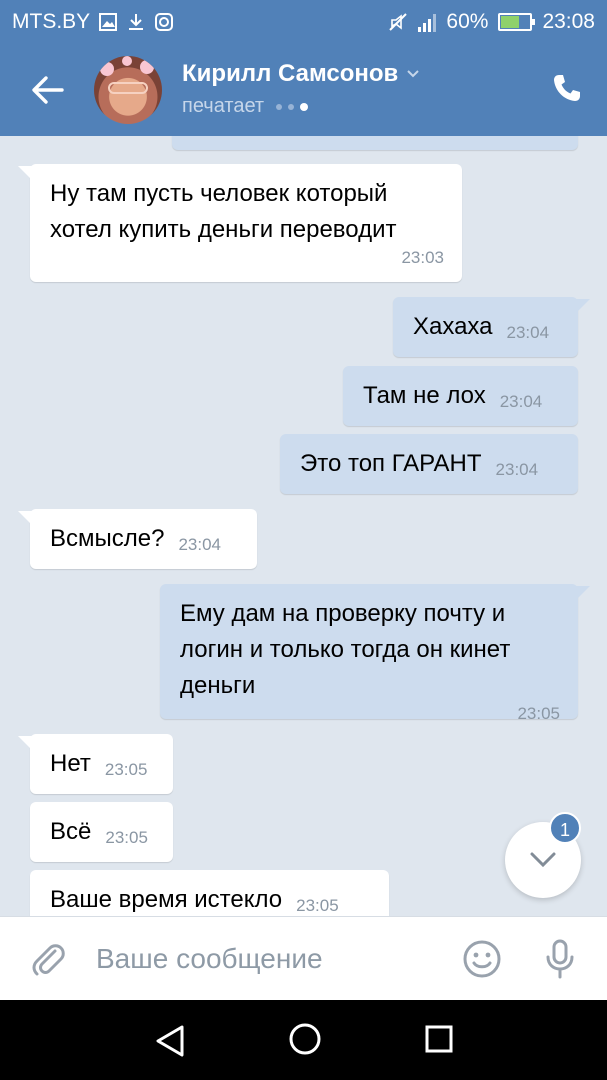 The height and width of the screenshot is (1080, 607). What do you see at coordinates (164, 22) in the screenshot?
I see `instagram-icon` at bounding box center [164, 22].